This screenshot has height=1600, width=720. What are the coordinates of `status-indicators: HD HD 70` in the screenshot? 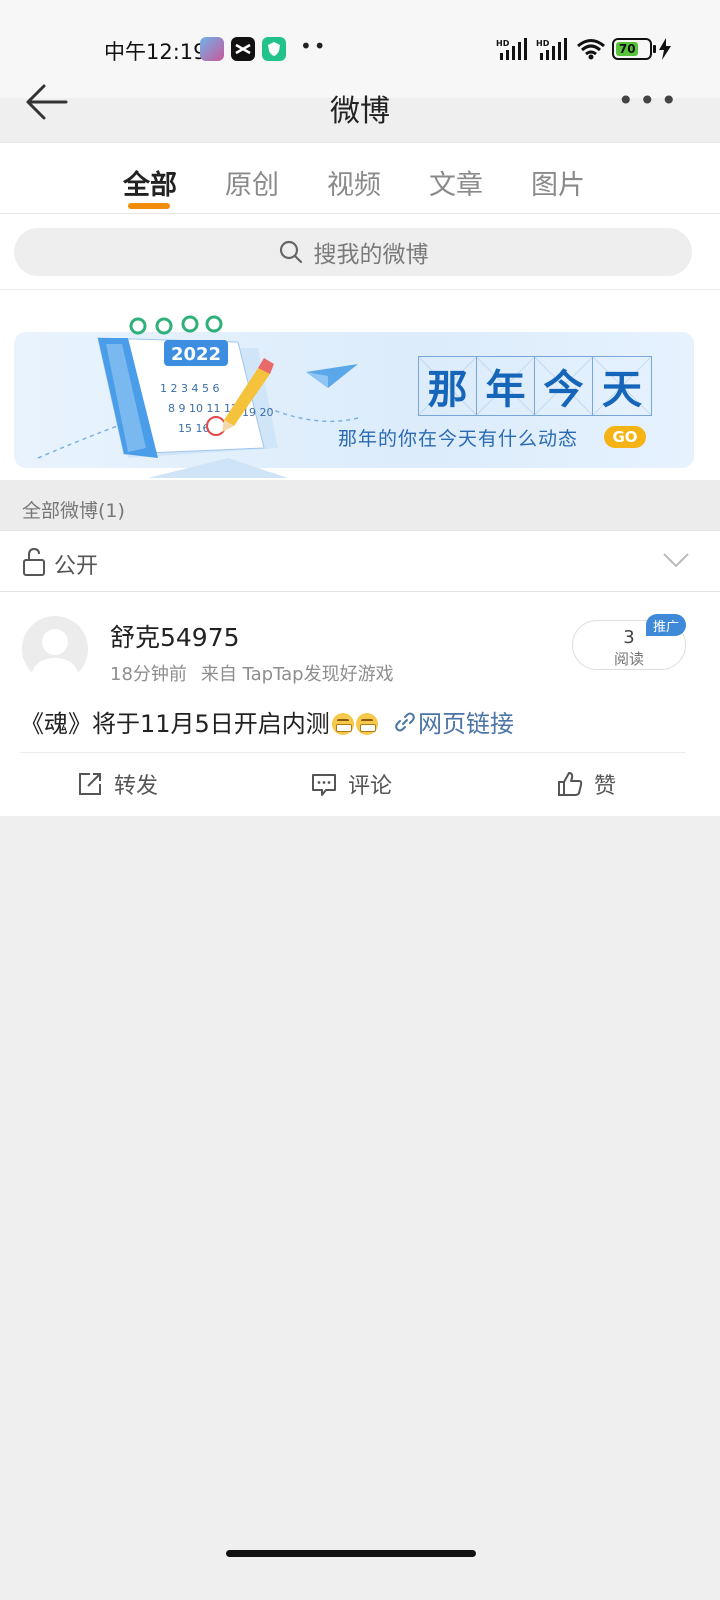 It's located at (584, 49).